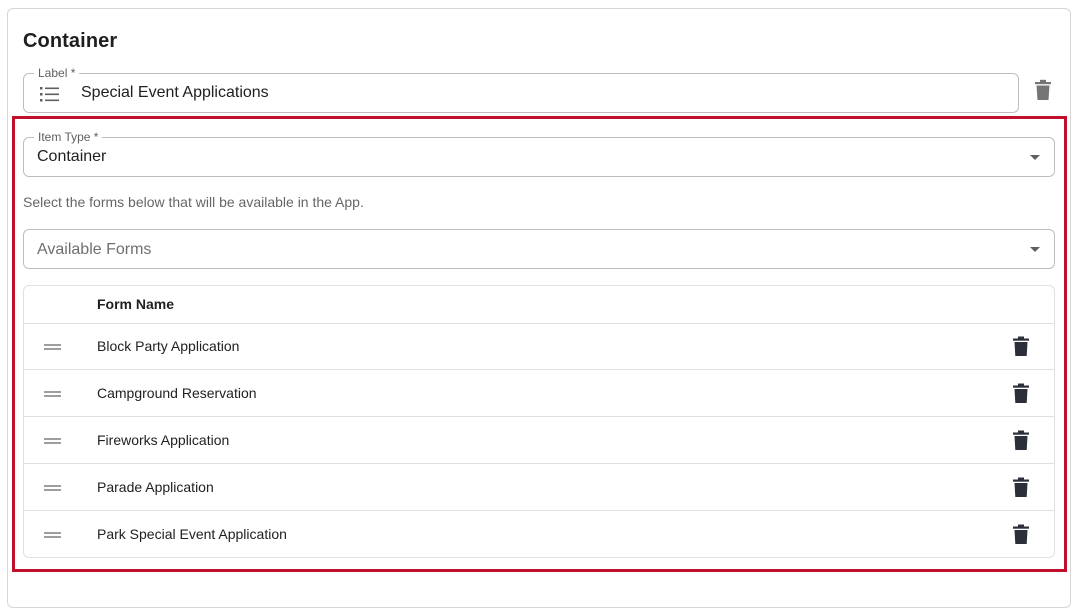 The height and width of the screenshot is (608, 1079). Describe the element at coordinates (168, 346) in the screenshot. I see `form-name: Block Party Application` at that location.